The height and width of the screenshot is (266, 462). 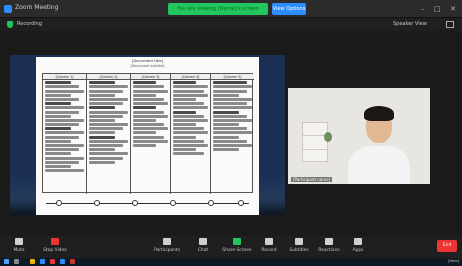 I want to click on start-icon, so click(x=6, y=261).